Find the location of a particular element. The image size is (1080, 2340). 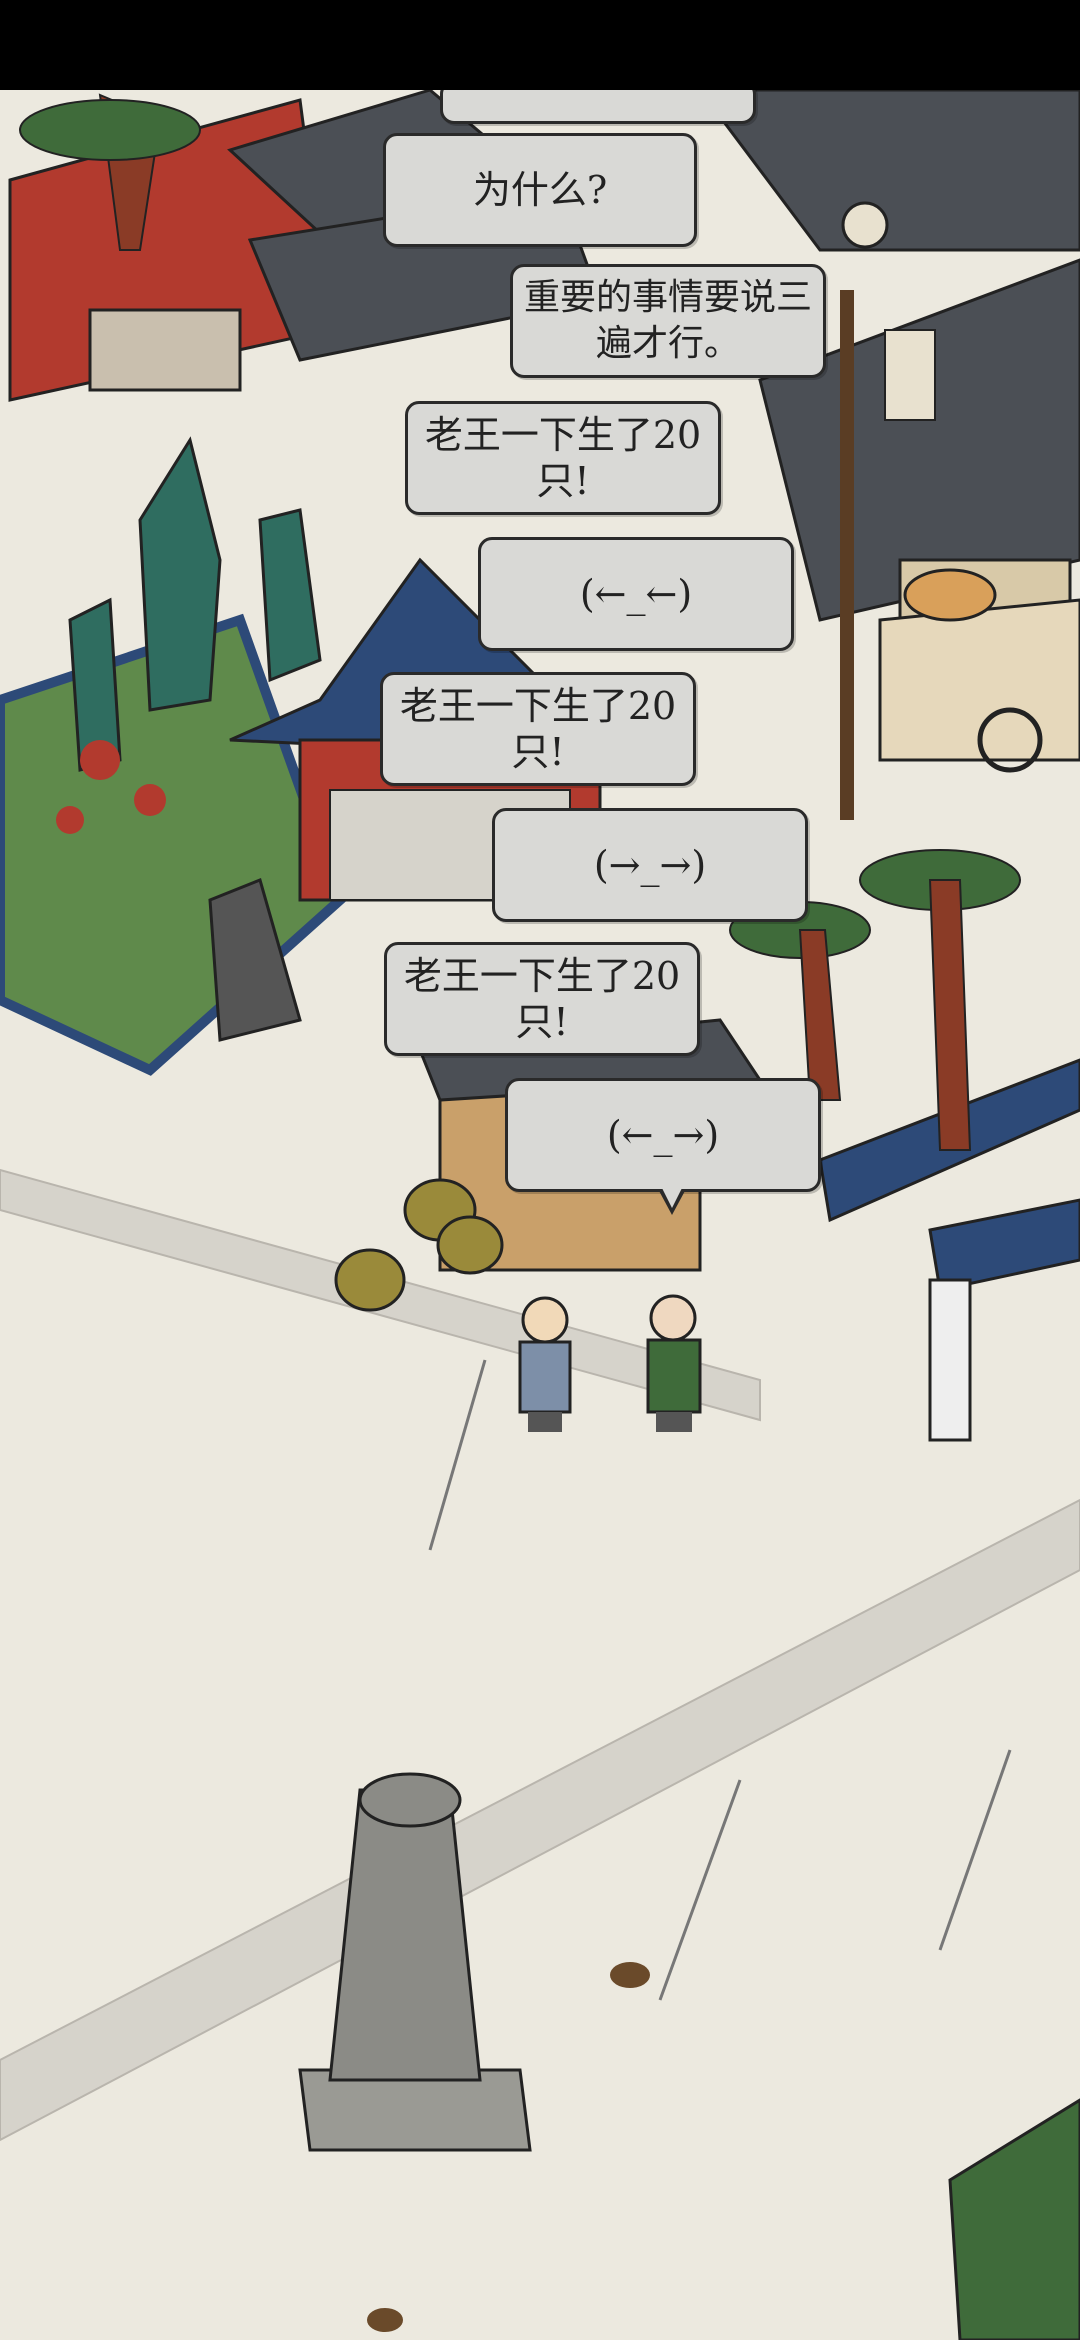

dialogue-bubble: 重要的事情要说三遍才行。 is located at coordinates (668, 321).